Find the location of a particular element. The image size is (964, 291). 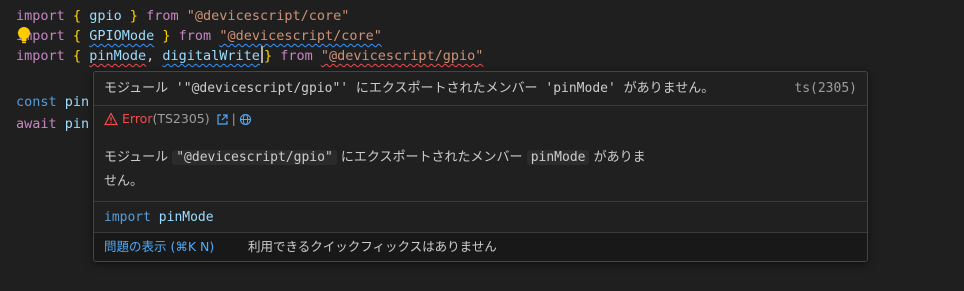

globe-icon is located at coordinates (245, 119).